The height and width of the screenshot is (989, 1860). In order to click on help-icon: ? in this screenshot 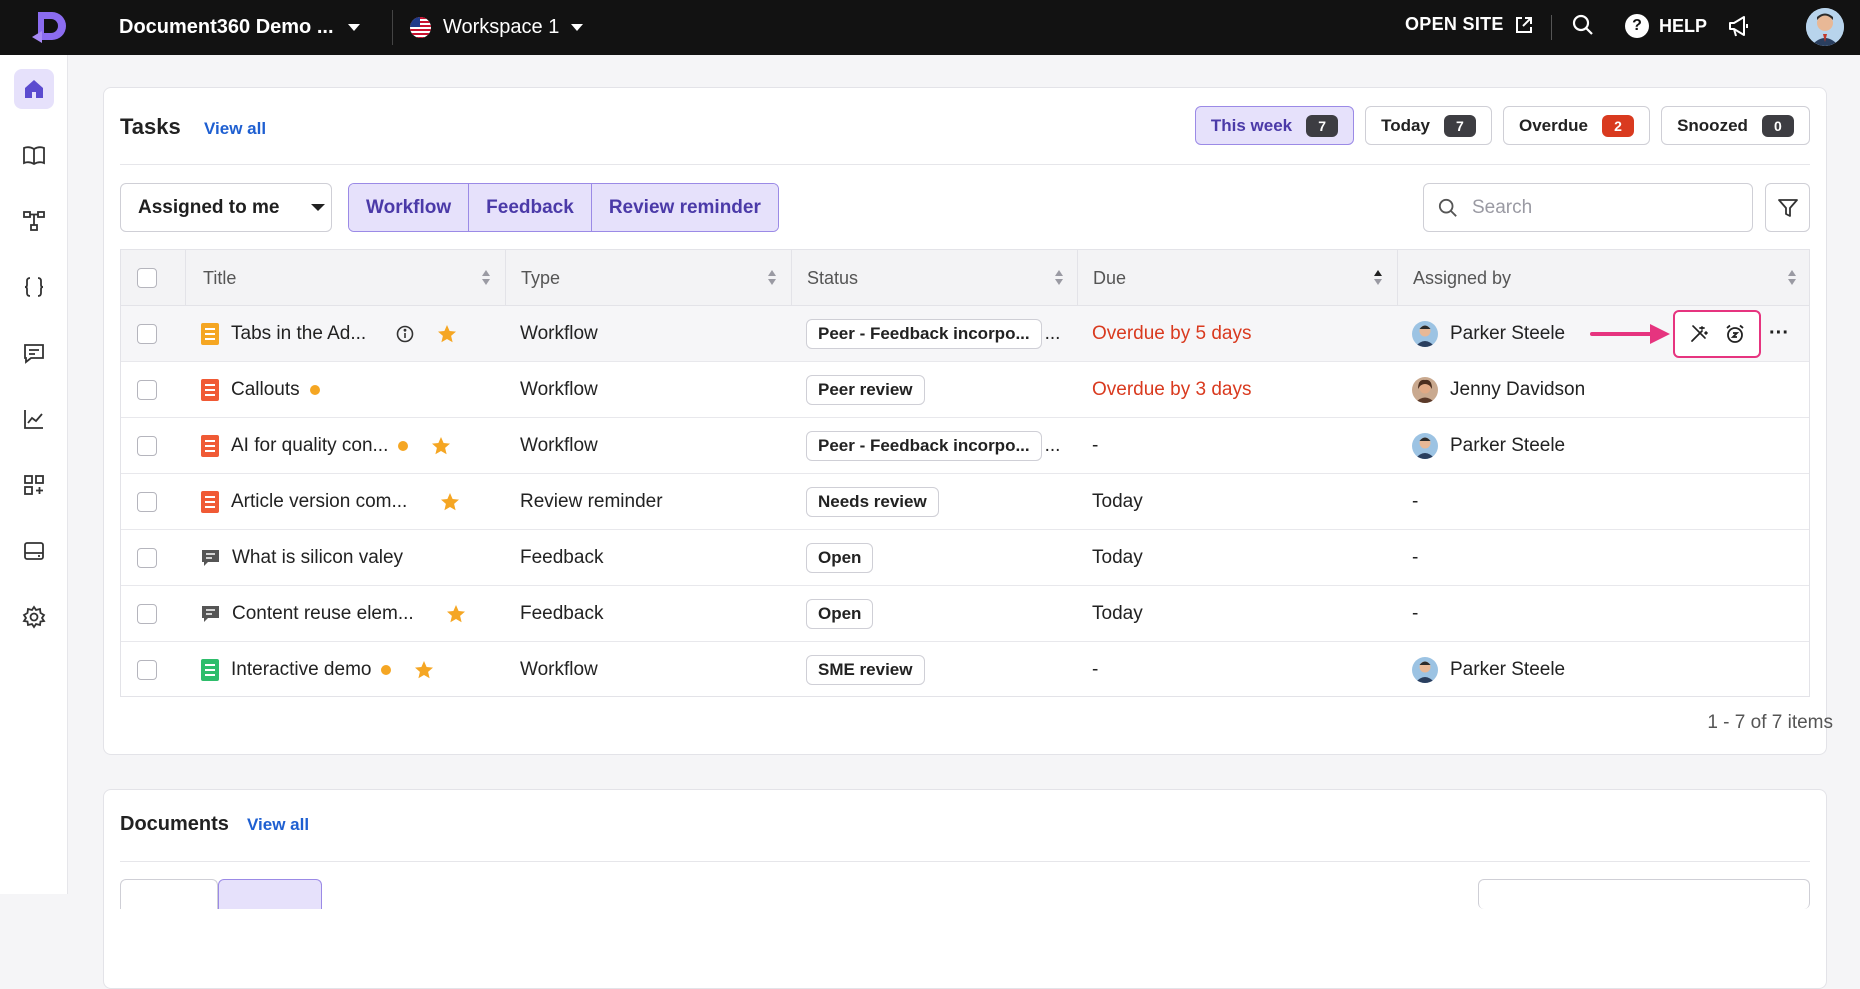, I will do `click(1637, 26)`.